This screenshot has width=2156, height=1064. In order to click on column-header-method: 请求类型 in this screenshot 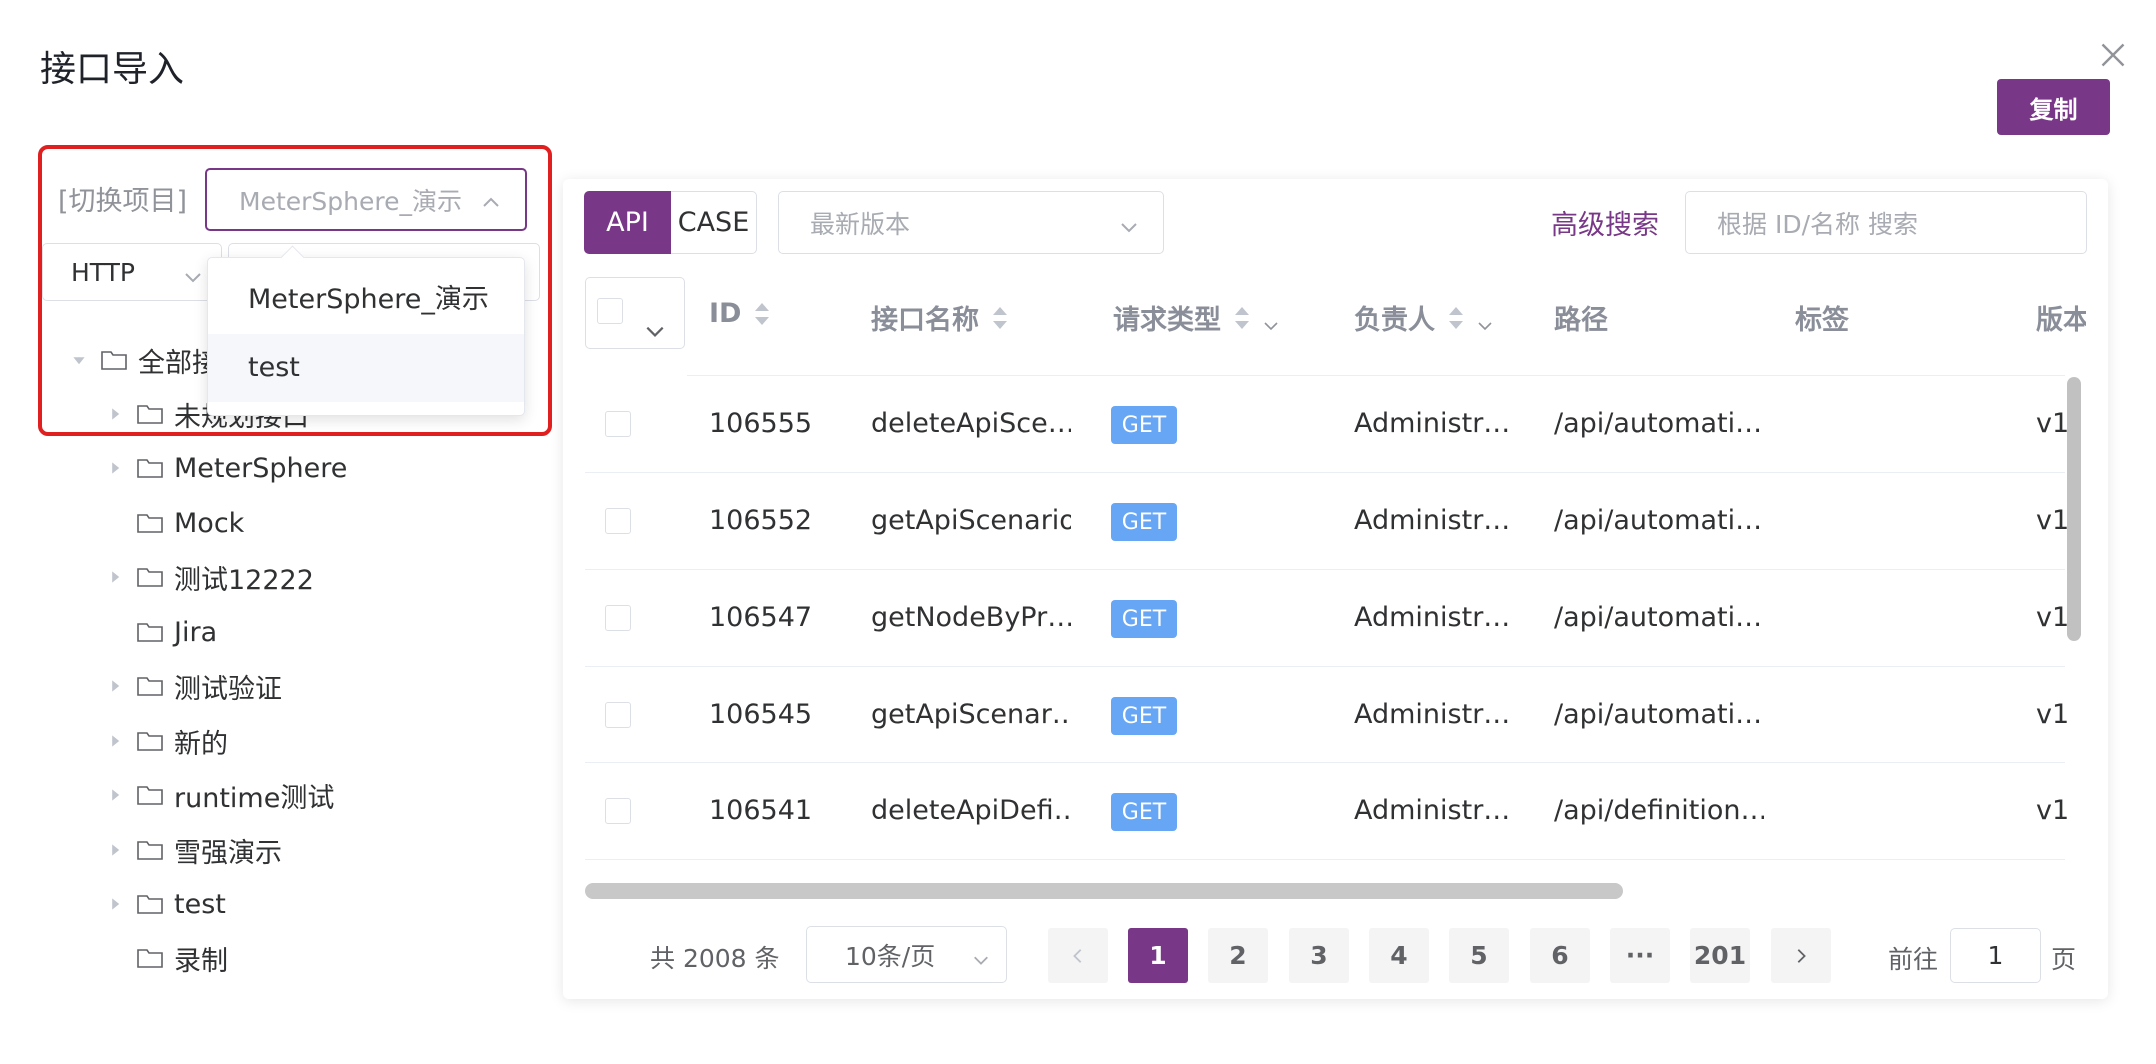, I will do `click(1196, 317)`.